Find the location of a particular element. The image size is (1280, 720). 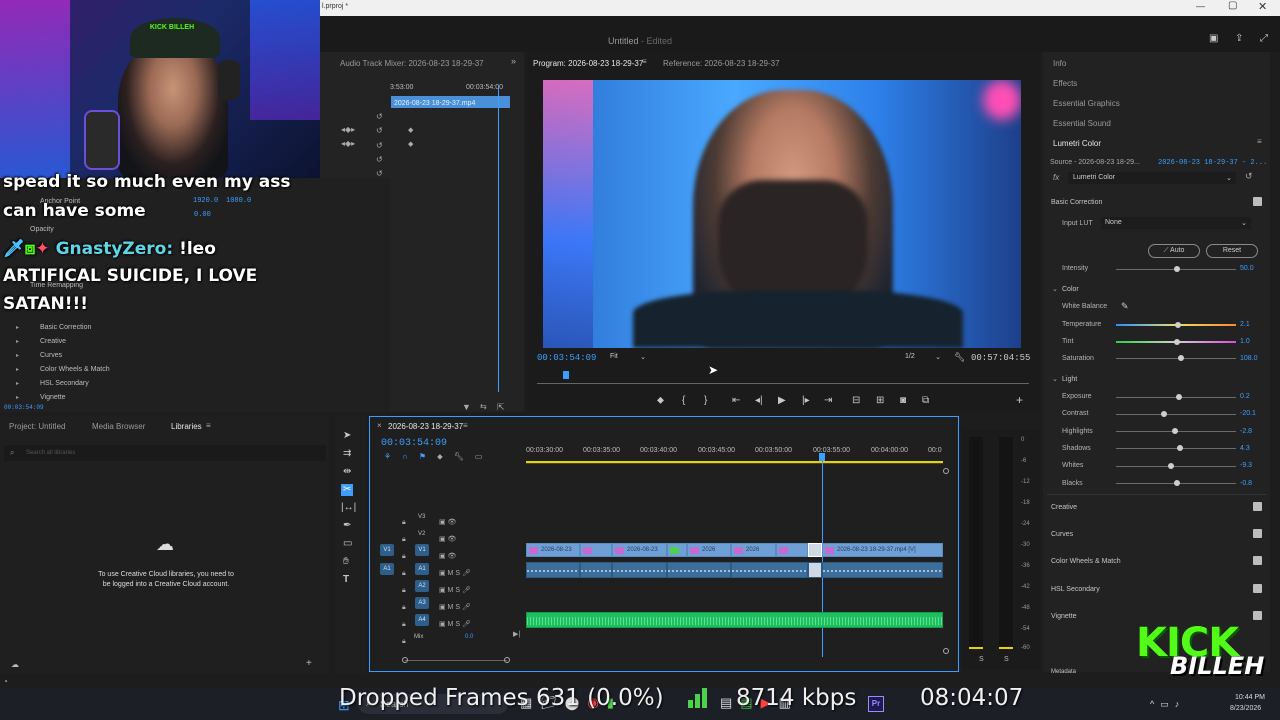

audio-clip is located at coordinates (553, 570).